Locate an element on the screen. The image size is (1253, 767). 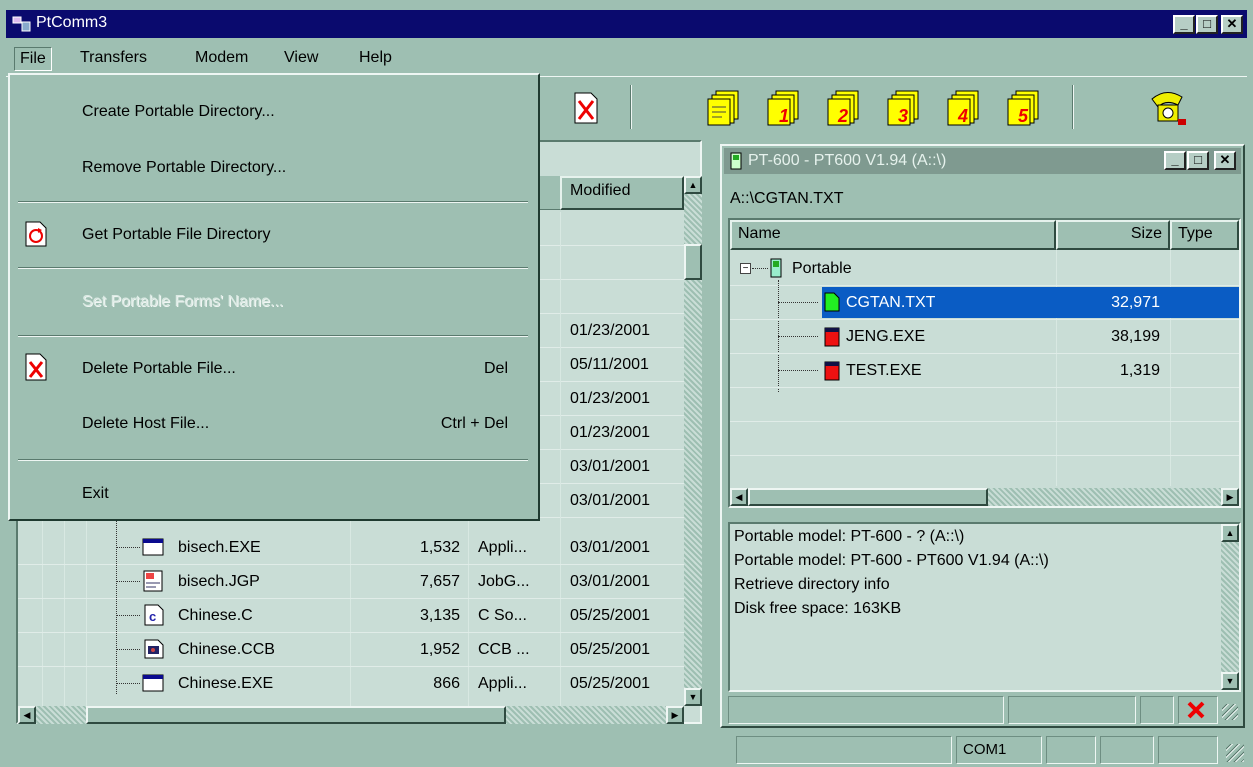
menu-modem: Modem is located at coordinates (221, 58).